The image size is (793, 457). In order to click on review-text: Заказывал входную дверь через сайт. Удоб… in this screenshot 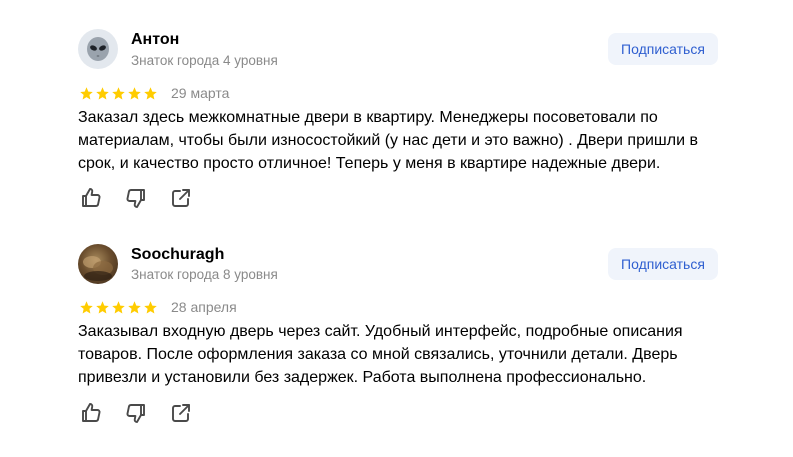, I will do `click(380, 354)`.